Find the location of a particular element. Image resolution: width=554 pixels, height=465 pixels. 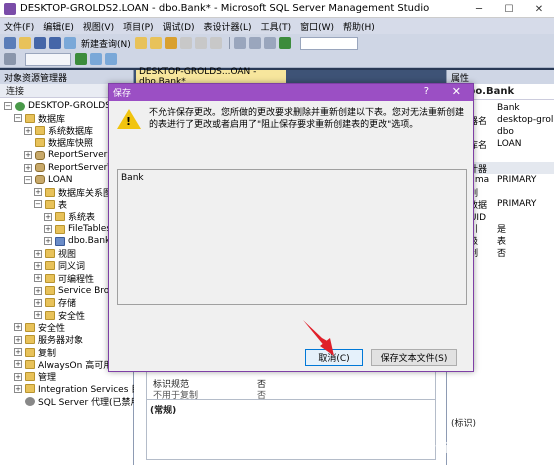

tree-node: − LOAN is located at coordinates (48, 180).